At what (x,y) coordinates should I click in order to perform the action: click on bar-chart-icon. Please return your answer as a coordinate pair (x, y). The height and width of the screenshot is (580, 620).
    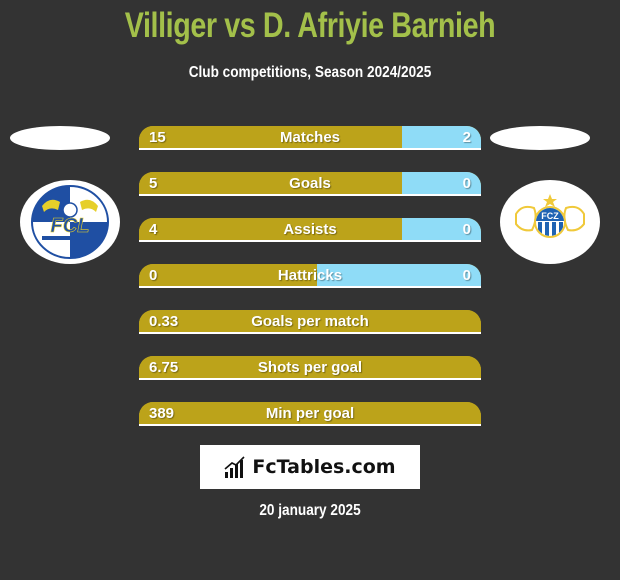
    Looking at the image, I should click on (234, 467).